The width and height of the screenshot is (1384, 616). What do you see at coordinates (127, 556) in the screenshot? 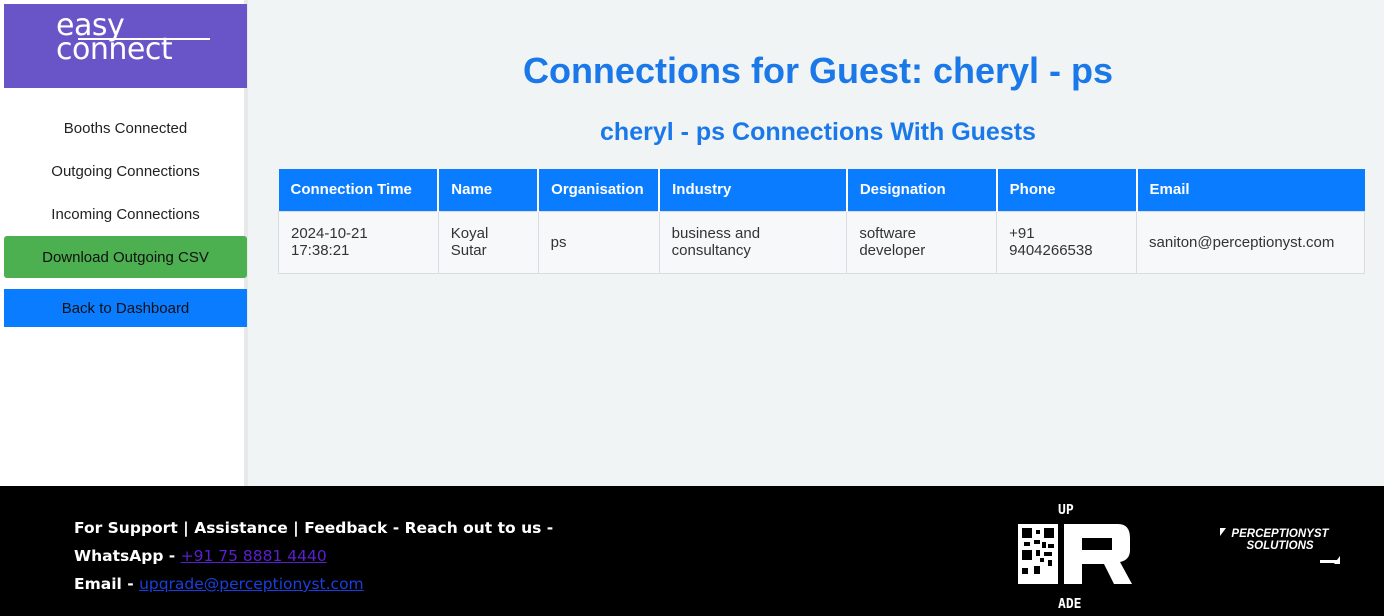
I see `whatsapp-label: WhatsApp -` at bounding box center [127, 556].